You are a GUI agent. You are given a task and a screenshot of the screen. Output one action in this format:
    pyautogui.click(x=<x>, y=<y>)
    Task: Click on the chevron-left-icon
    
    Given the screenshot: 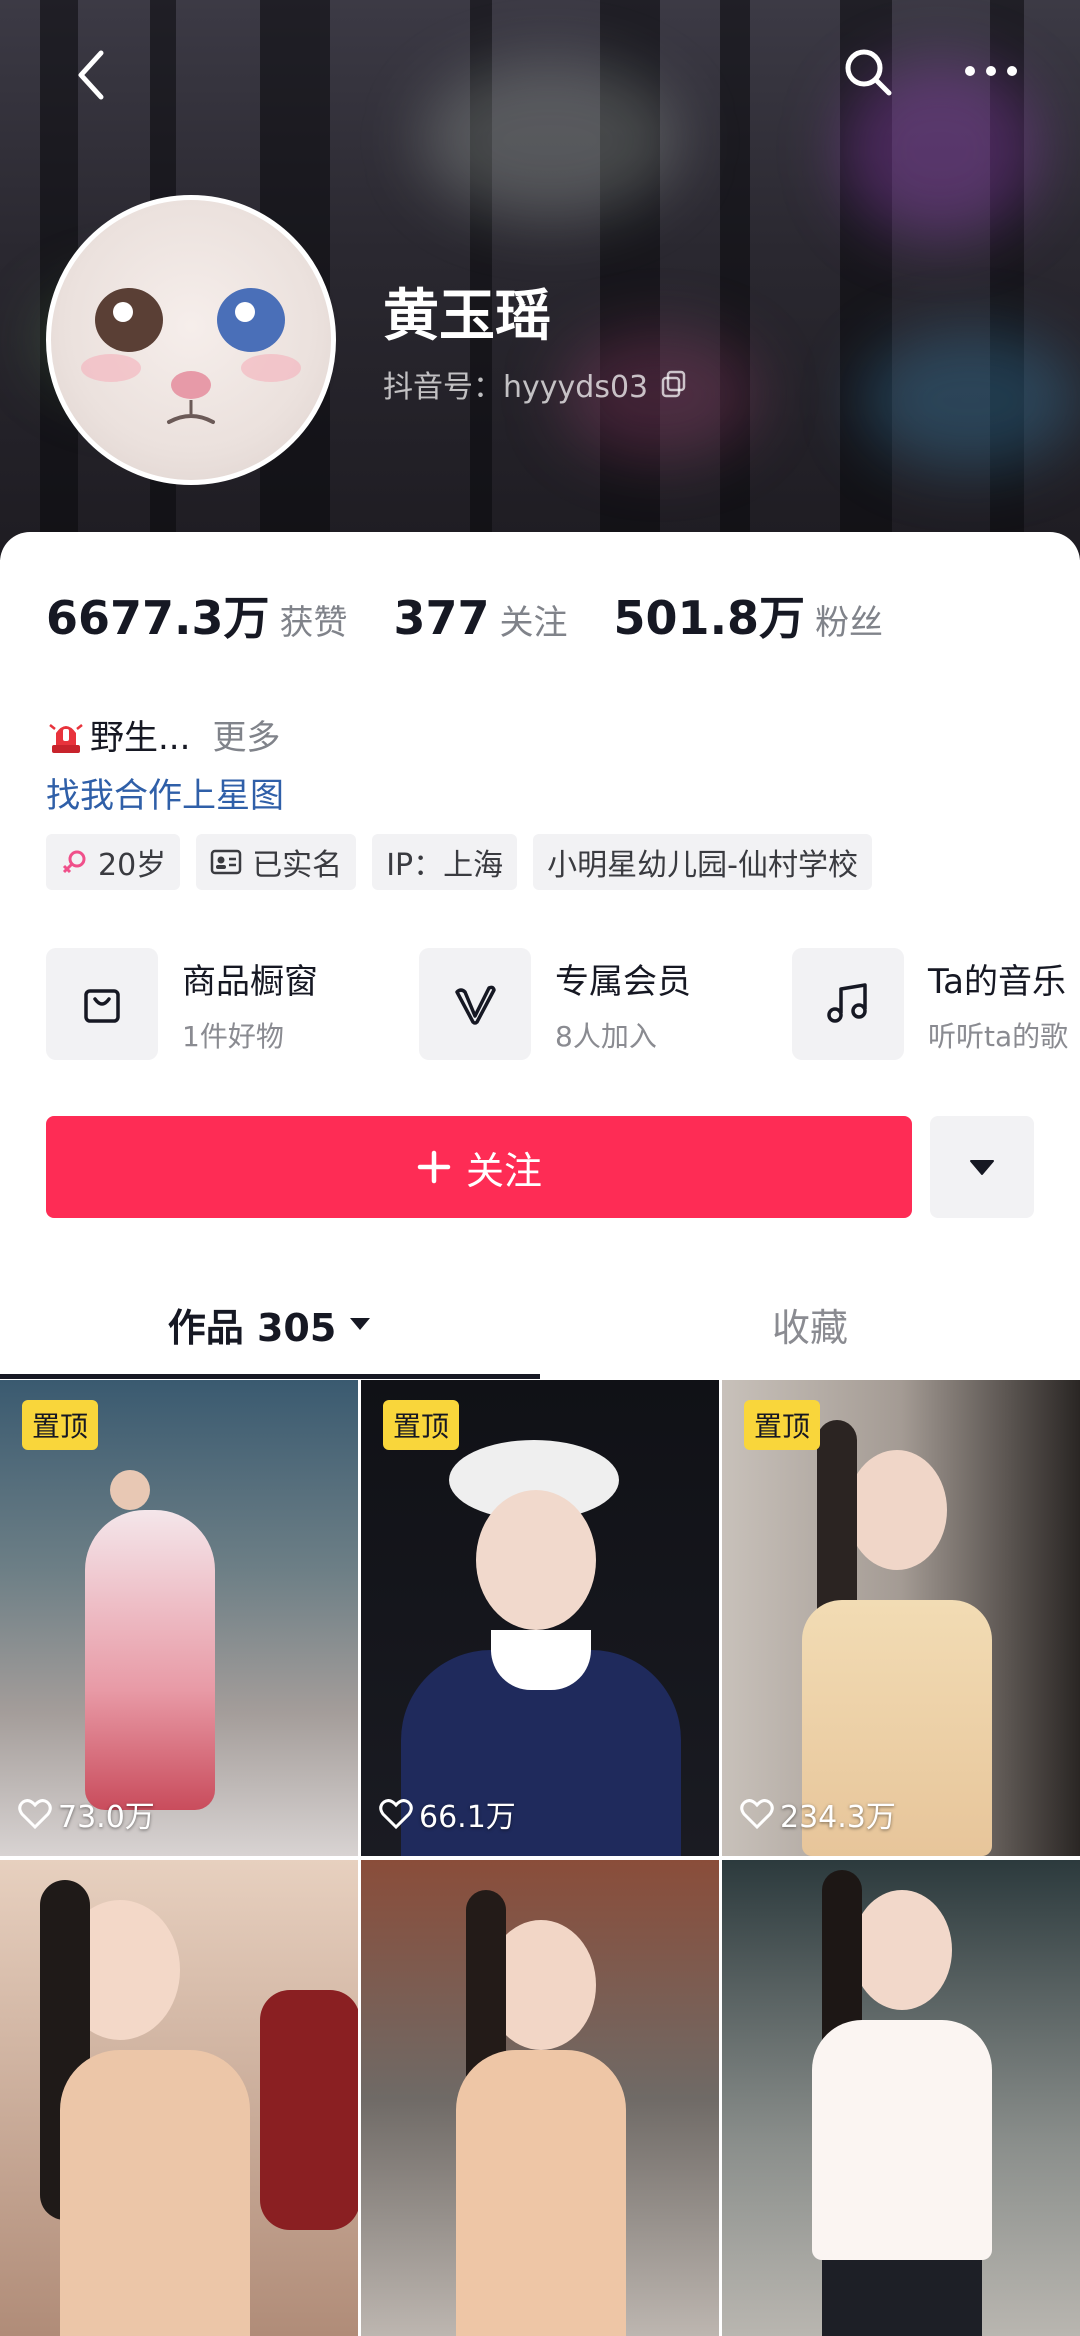 What is the action you would take?
    pyautogui.click(x=91, y=75)
    